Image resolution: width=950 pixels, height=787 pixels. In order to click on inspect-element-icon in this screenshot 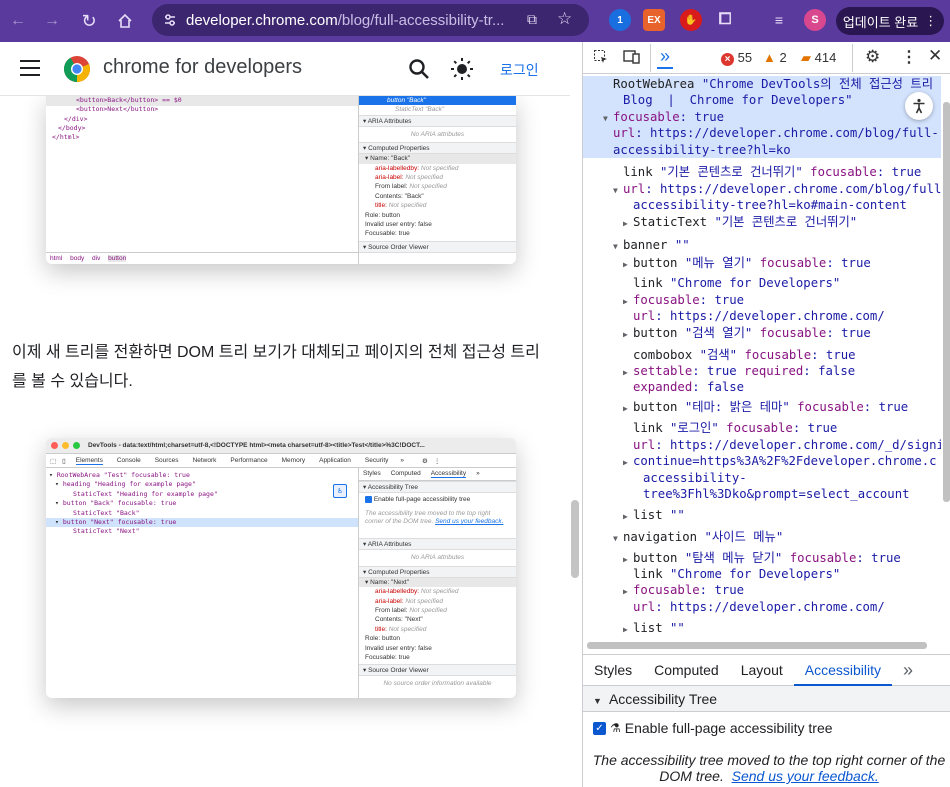, I will do `click(601, 58)`.